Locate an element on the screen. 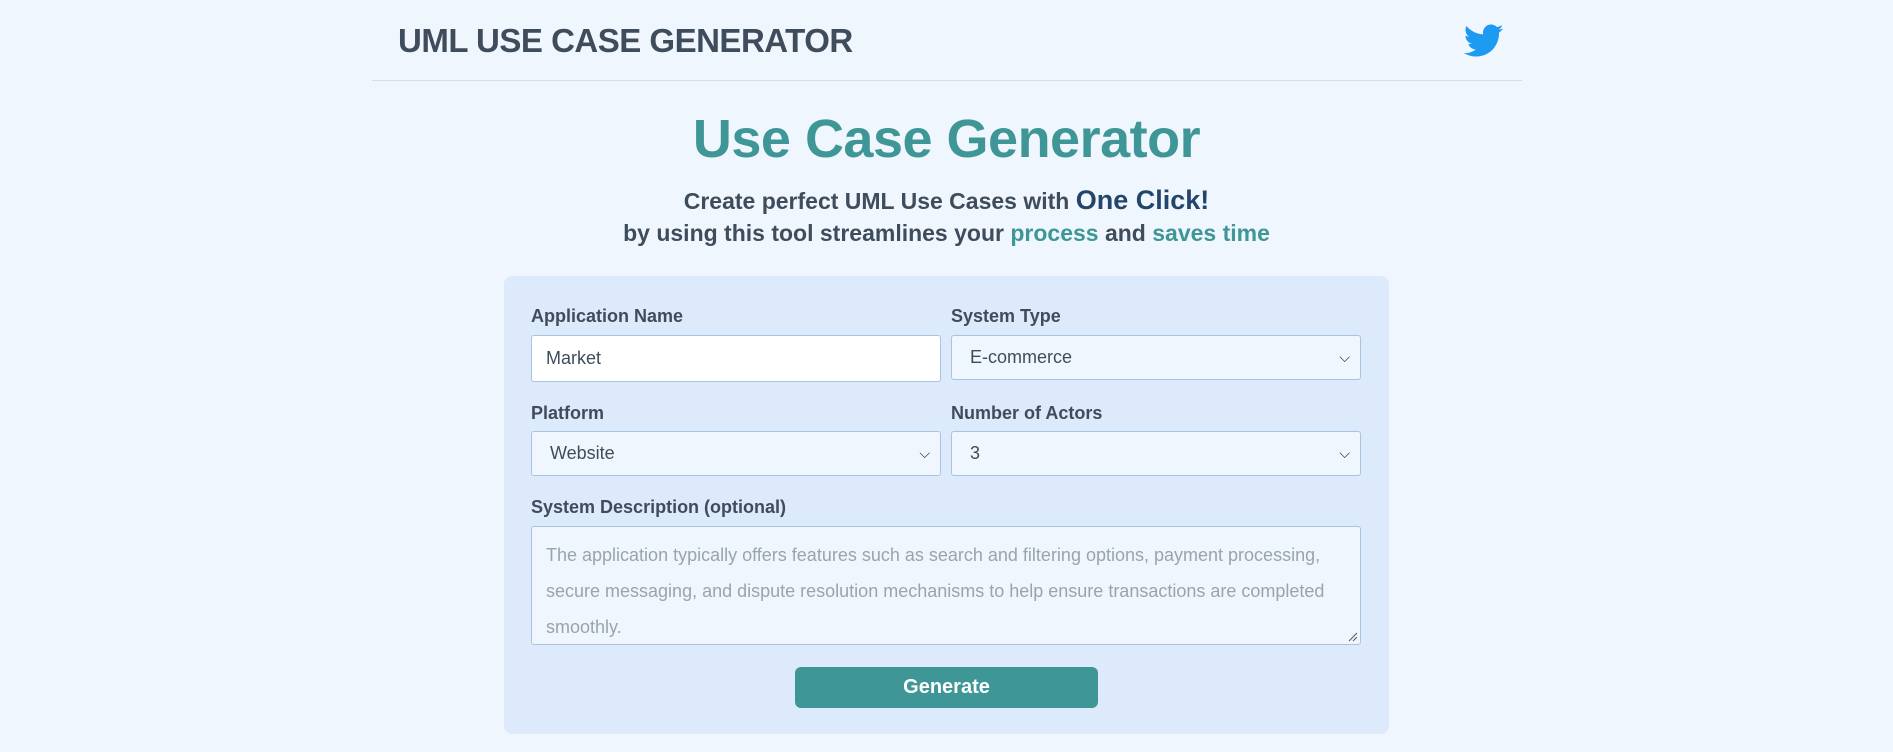 The width and height of the screenshot is (1893, 752). brand-title: UML USE CASE GENERATOR is located at coordinates (625, 41).